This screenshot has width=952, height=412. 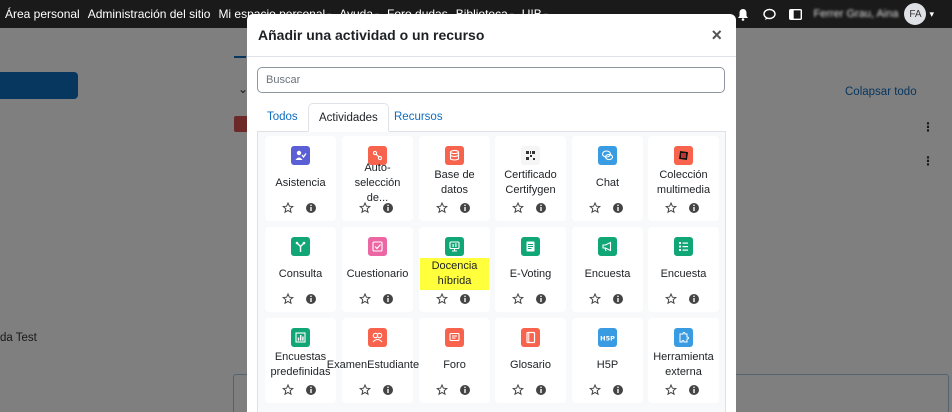 I want to click on activity-card: Encuestas predefinidas, so click(x=300, y=360).